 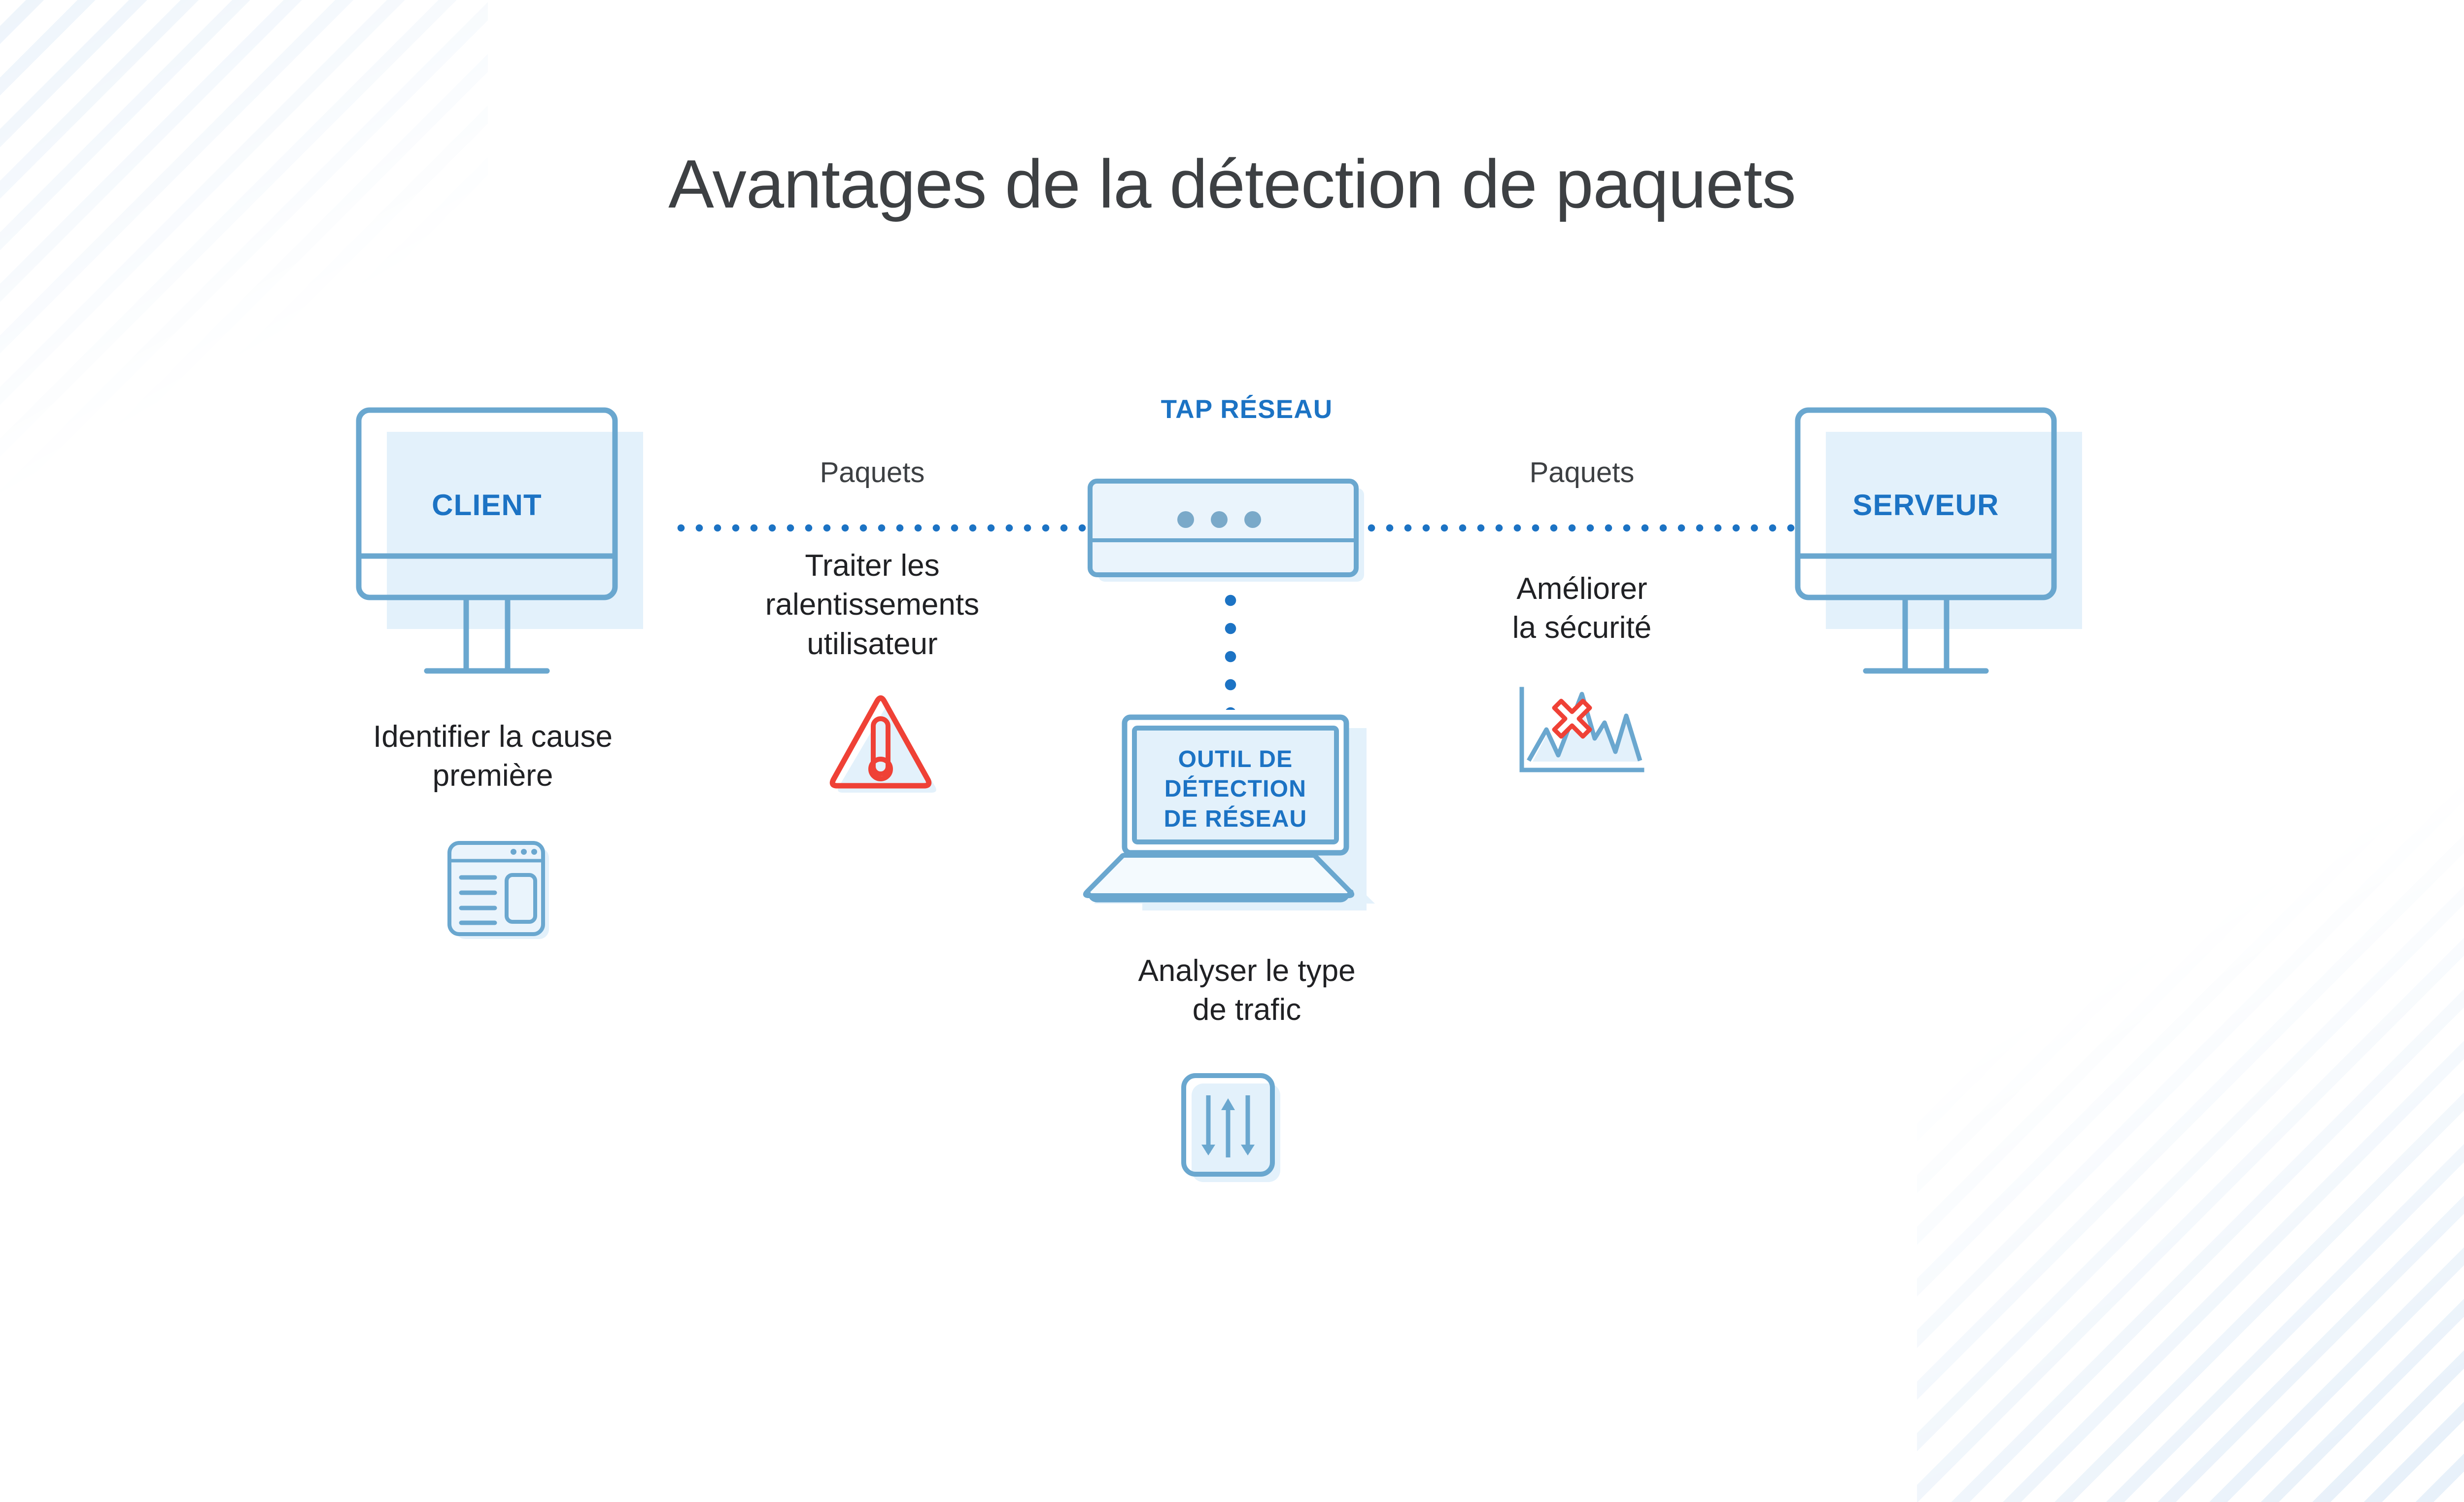 I want to click on client-node: CLIENT, so click(x=512, y=552).